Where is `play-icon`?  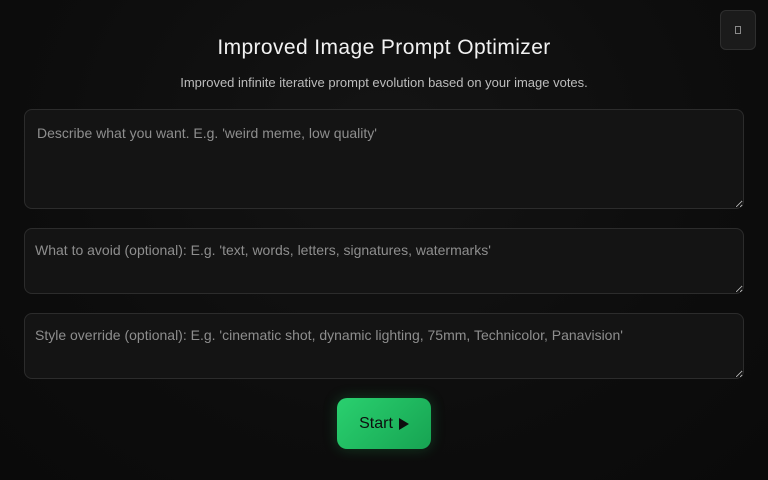
play-icon is located at coordinates (403, 423).